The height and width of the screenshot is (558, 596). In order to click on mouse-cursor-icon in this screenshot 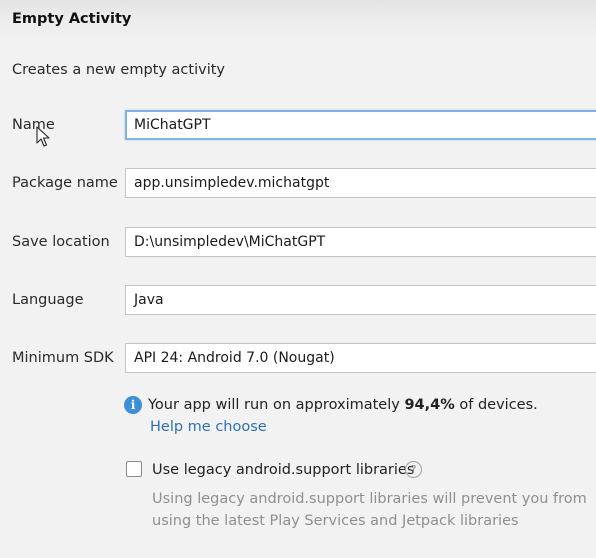, I will do `click(43, 136)`.